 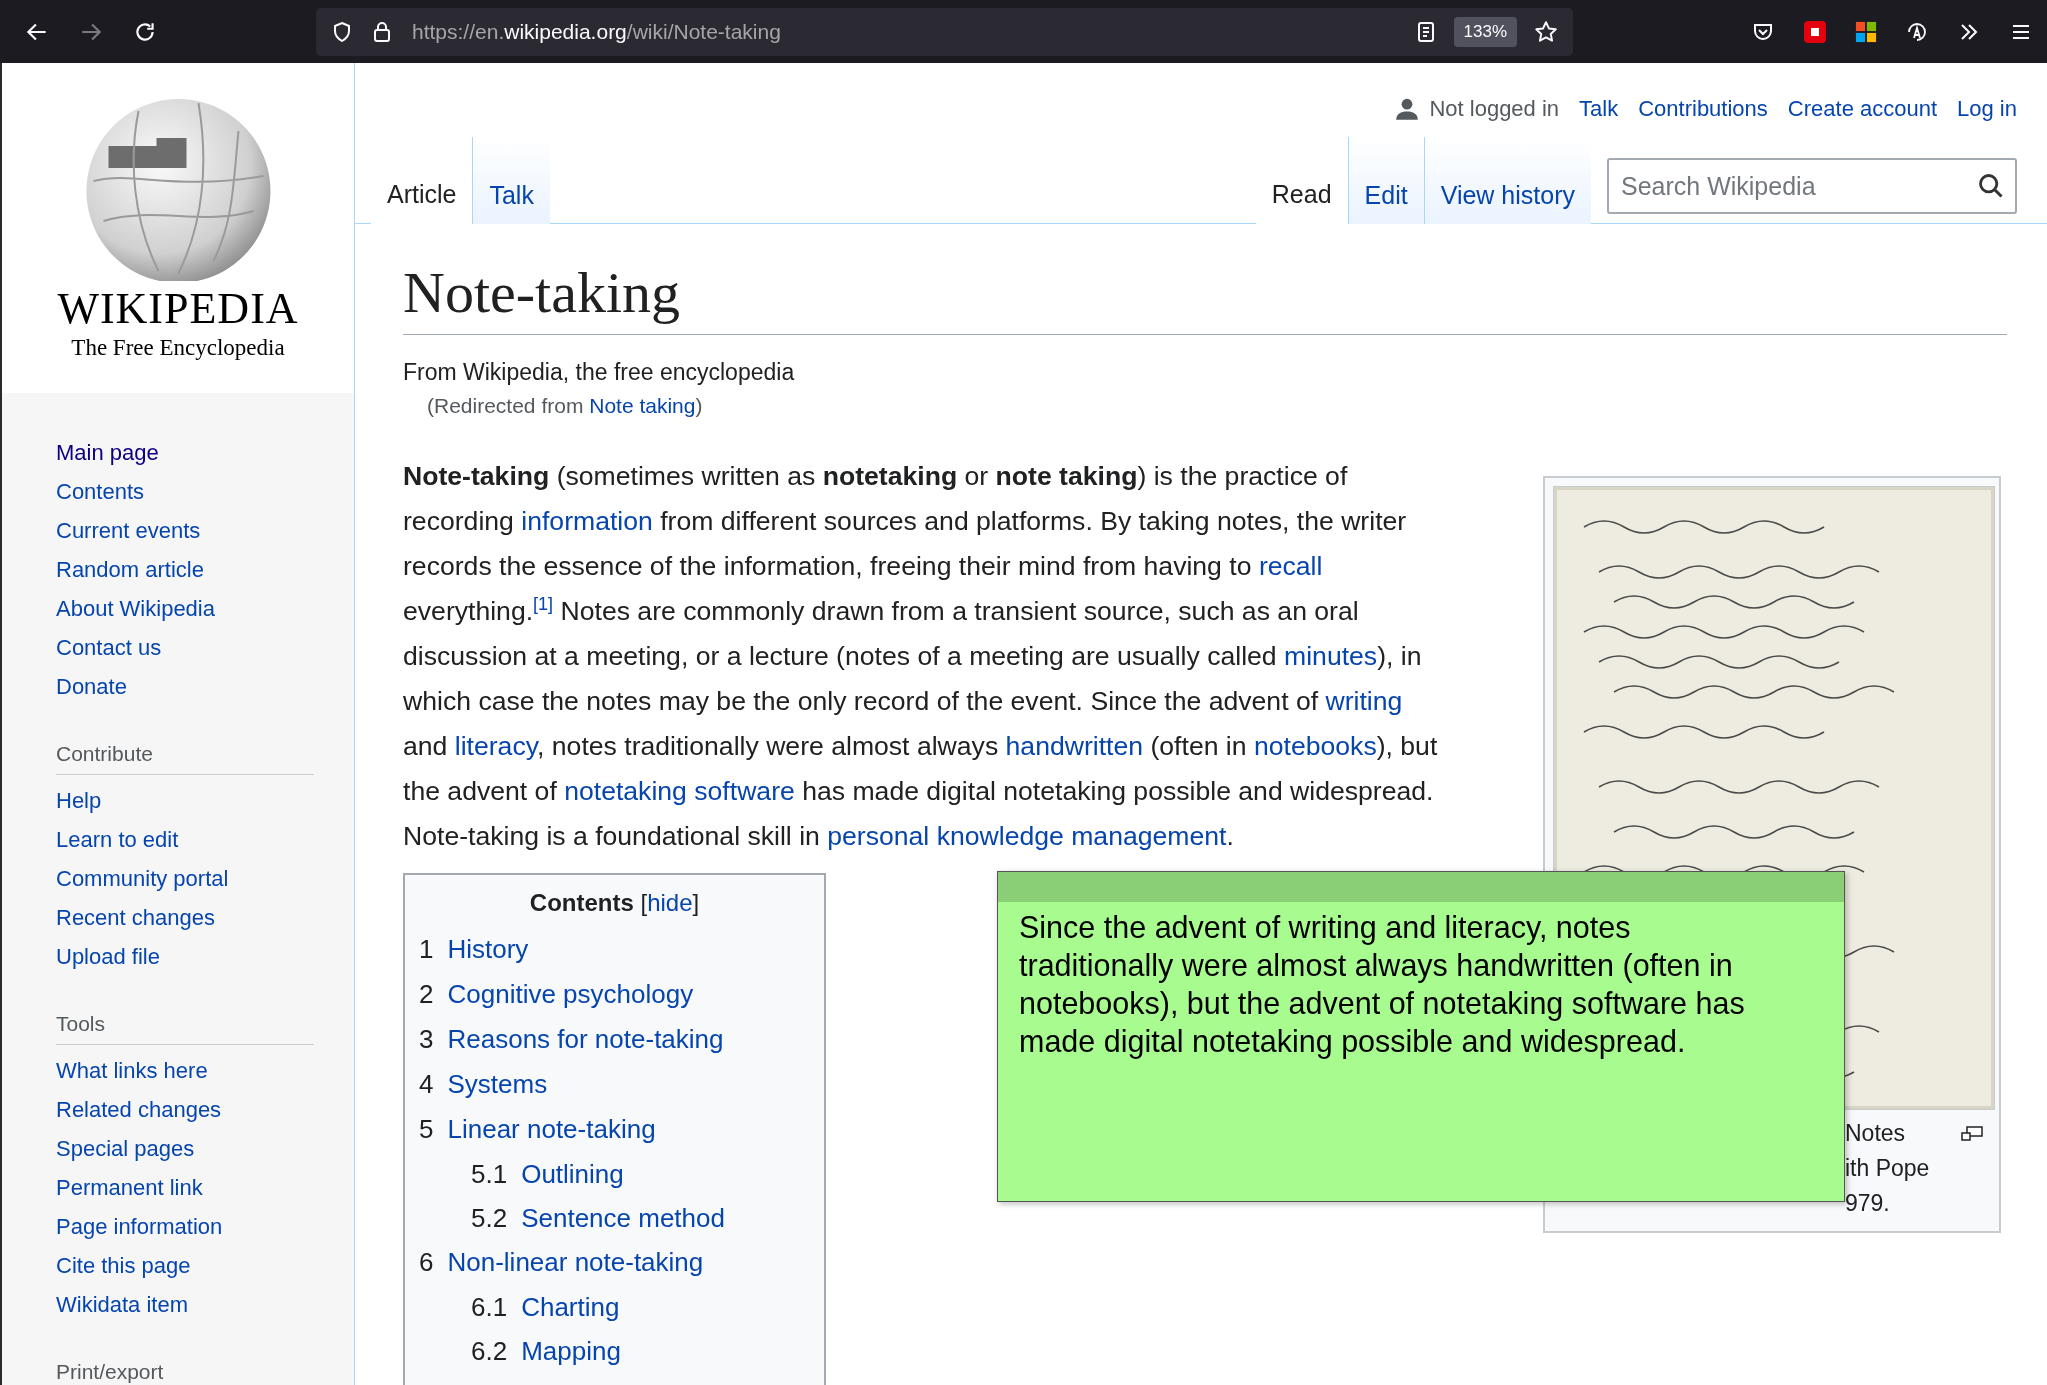 What do you see at coordinates (1812, 186) in the screenshot?
I see `search-field: Search Wikipedia` at bounding box center [1812, 186].